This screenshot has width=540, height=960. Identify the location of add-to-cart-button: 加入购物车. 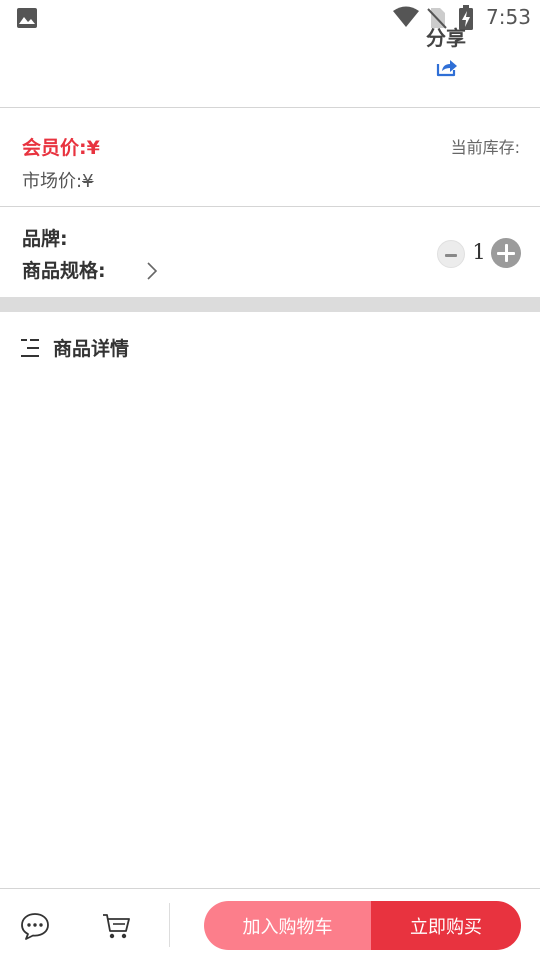
(287, 925).